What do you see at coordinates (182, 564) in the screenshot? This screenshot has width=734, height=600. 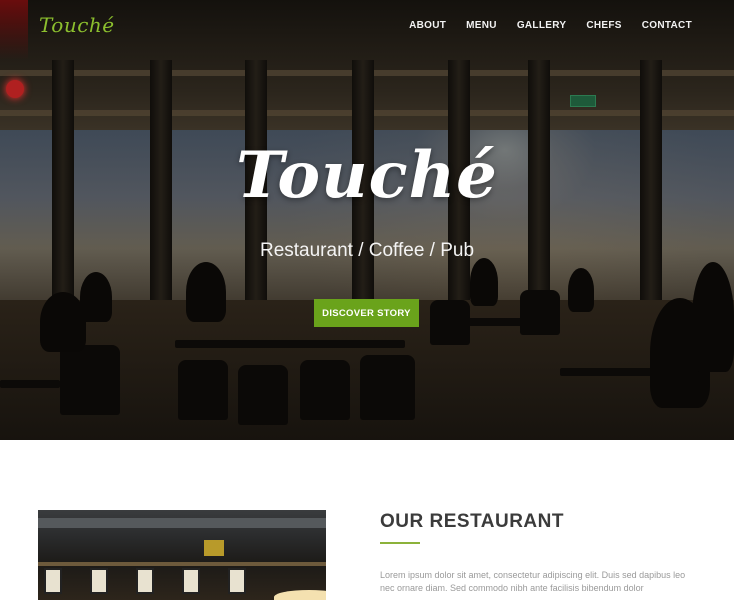 I see `image-shelf` at bounding box center [182, 564].